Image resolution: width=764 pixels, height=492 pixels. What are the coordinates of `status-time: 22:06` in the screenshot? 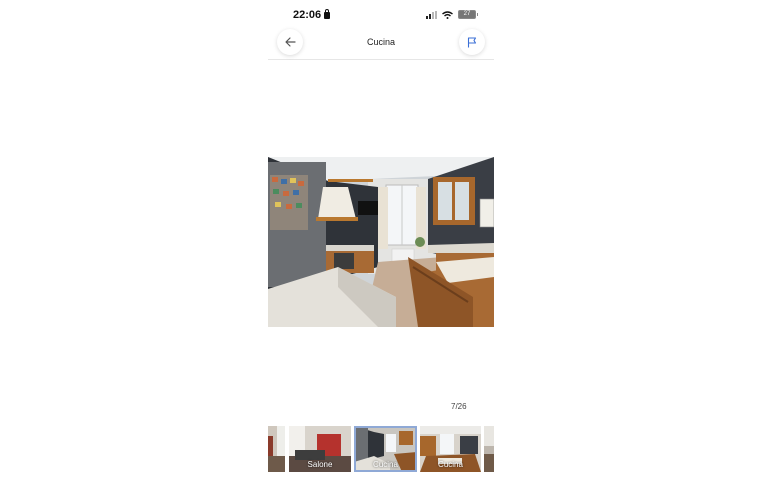 It's located at (312, 15).